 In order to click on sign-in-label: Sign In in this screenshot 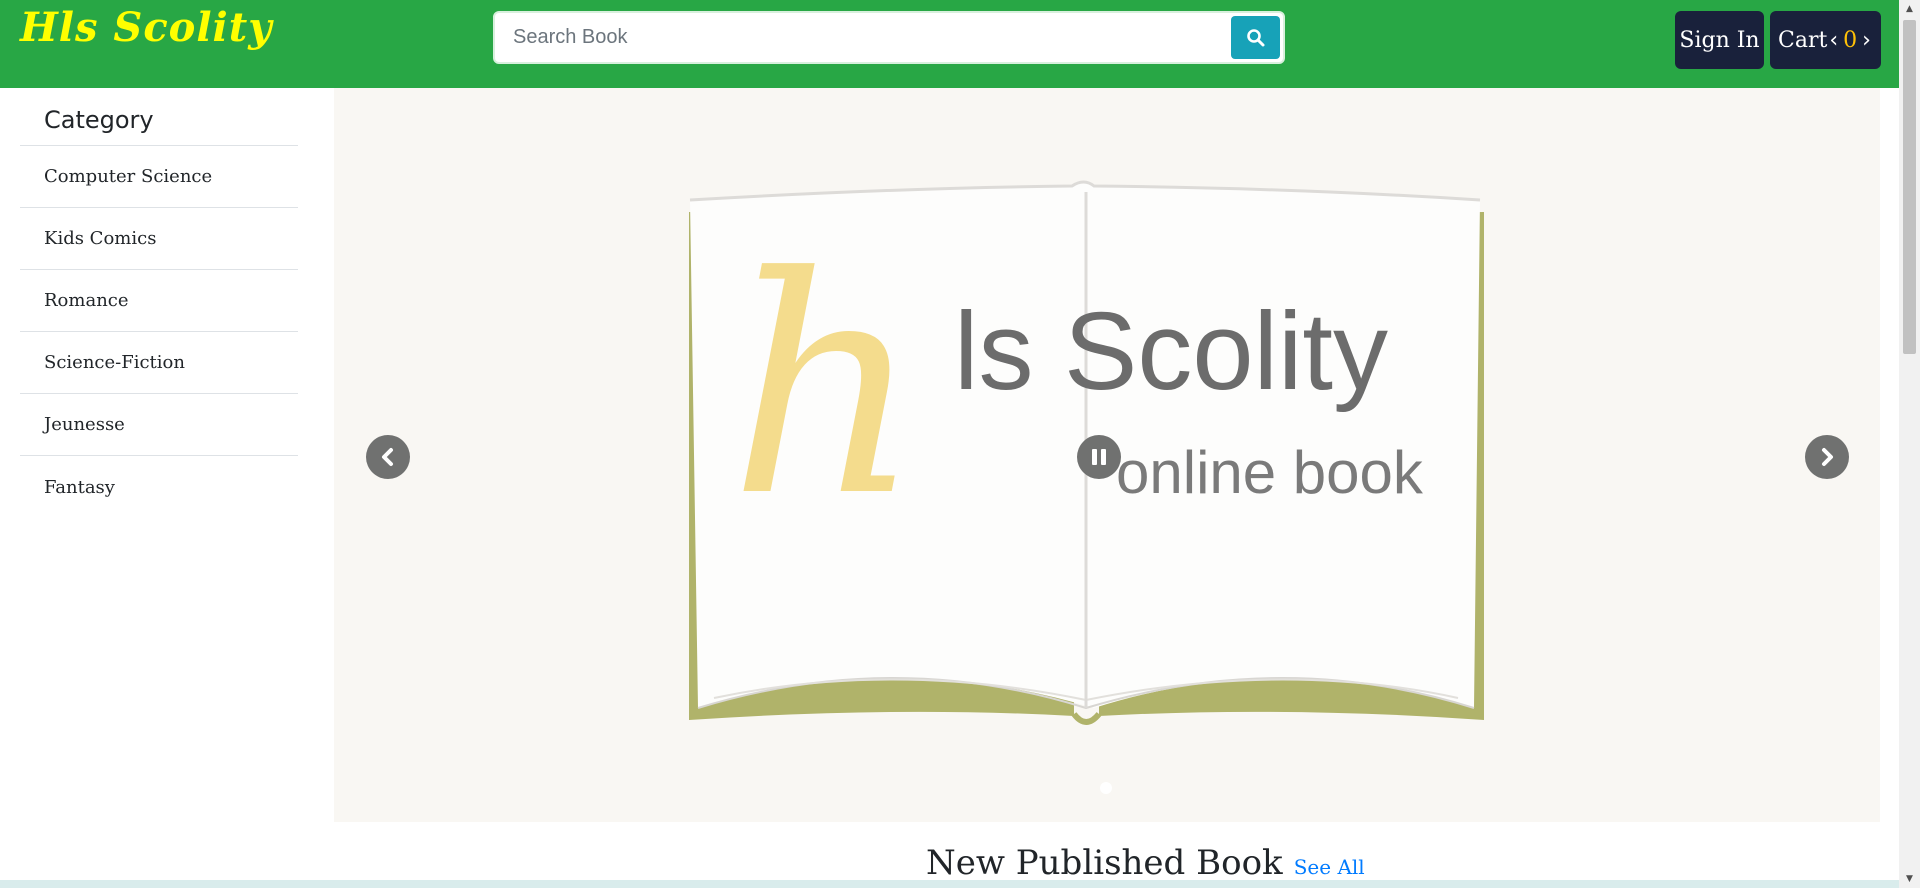, I will do `click(1719, 40)`.